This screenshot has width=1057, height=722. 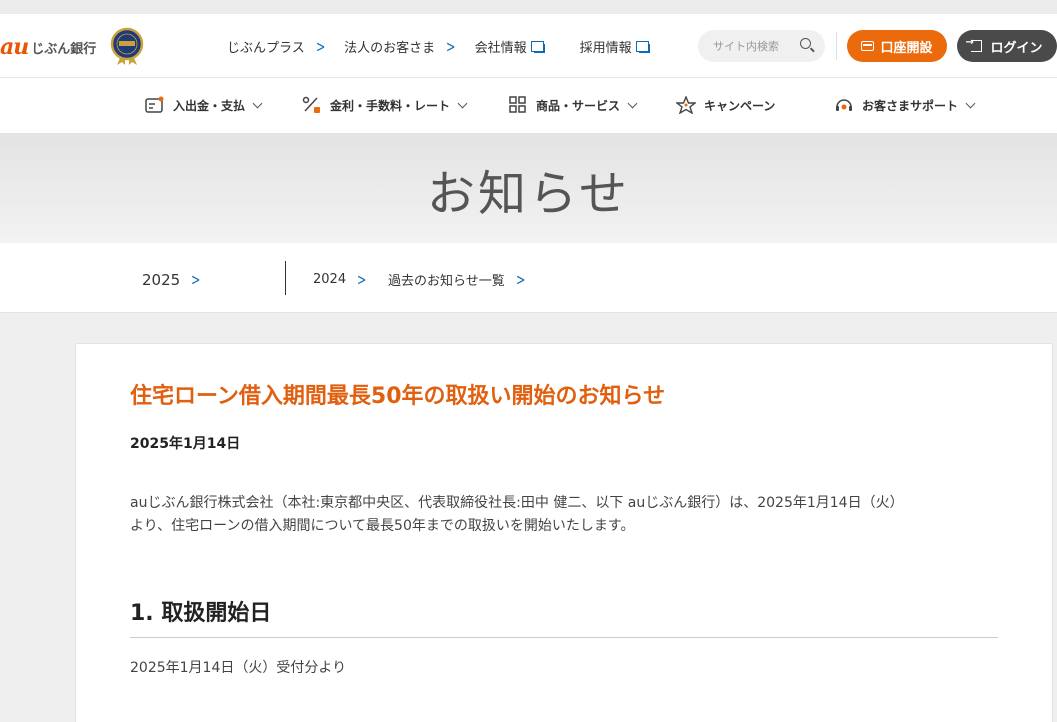 I want to click on link-company-info-label: 会社情報, so click(x=500, y=48).